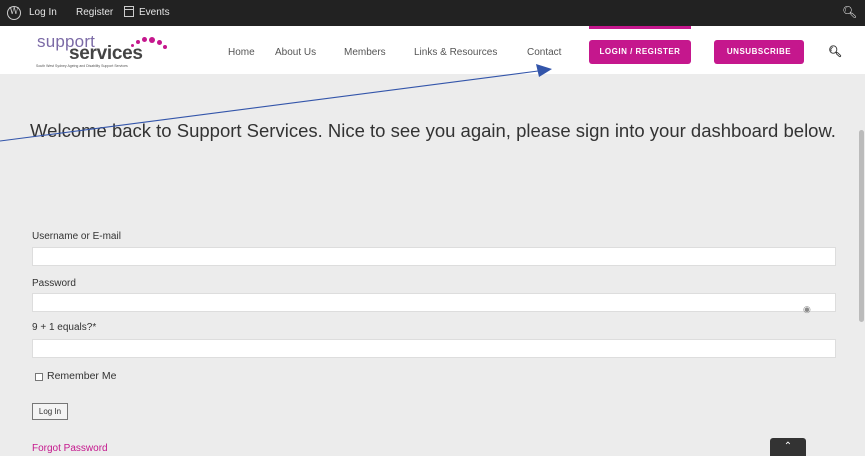 This screenshot has height=456, width=865. What do you see at coordinates (640, 52) in the screenshot?
I see `login-register-button: LOGIN / REGISTER` at bounding box center [640, 52].